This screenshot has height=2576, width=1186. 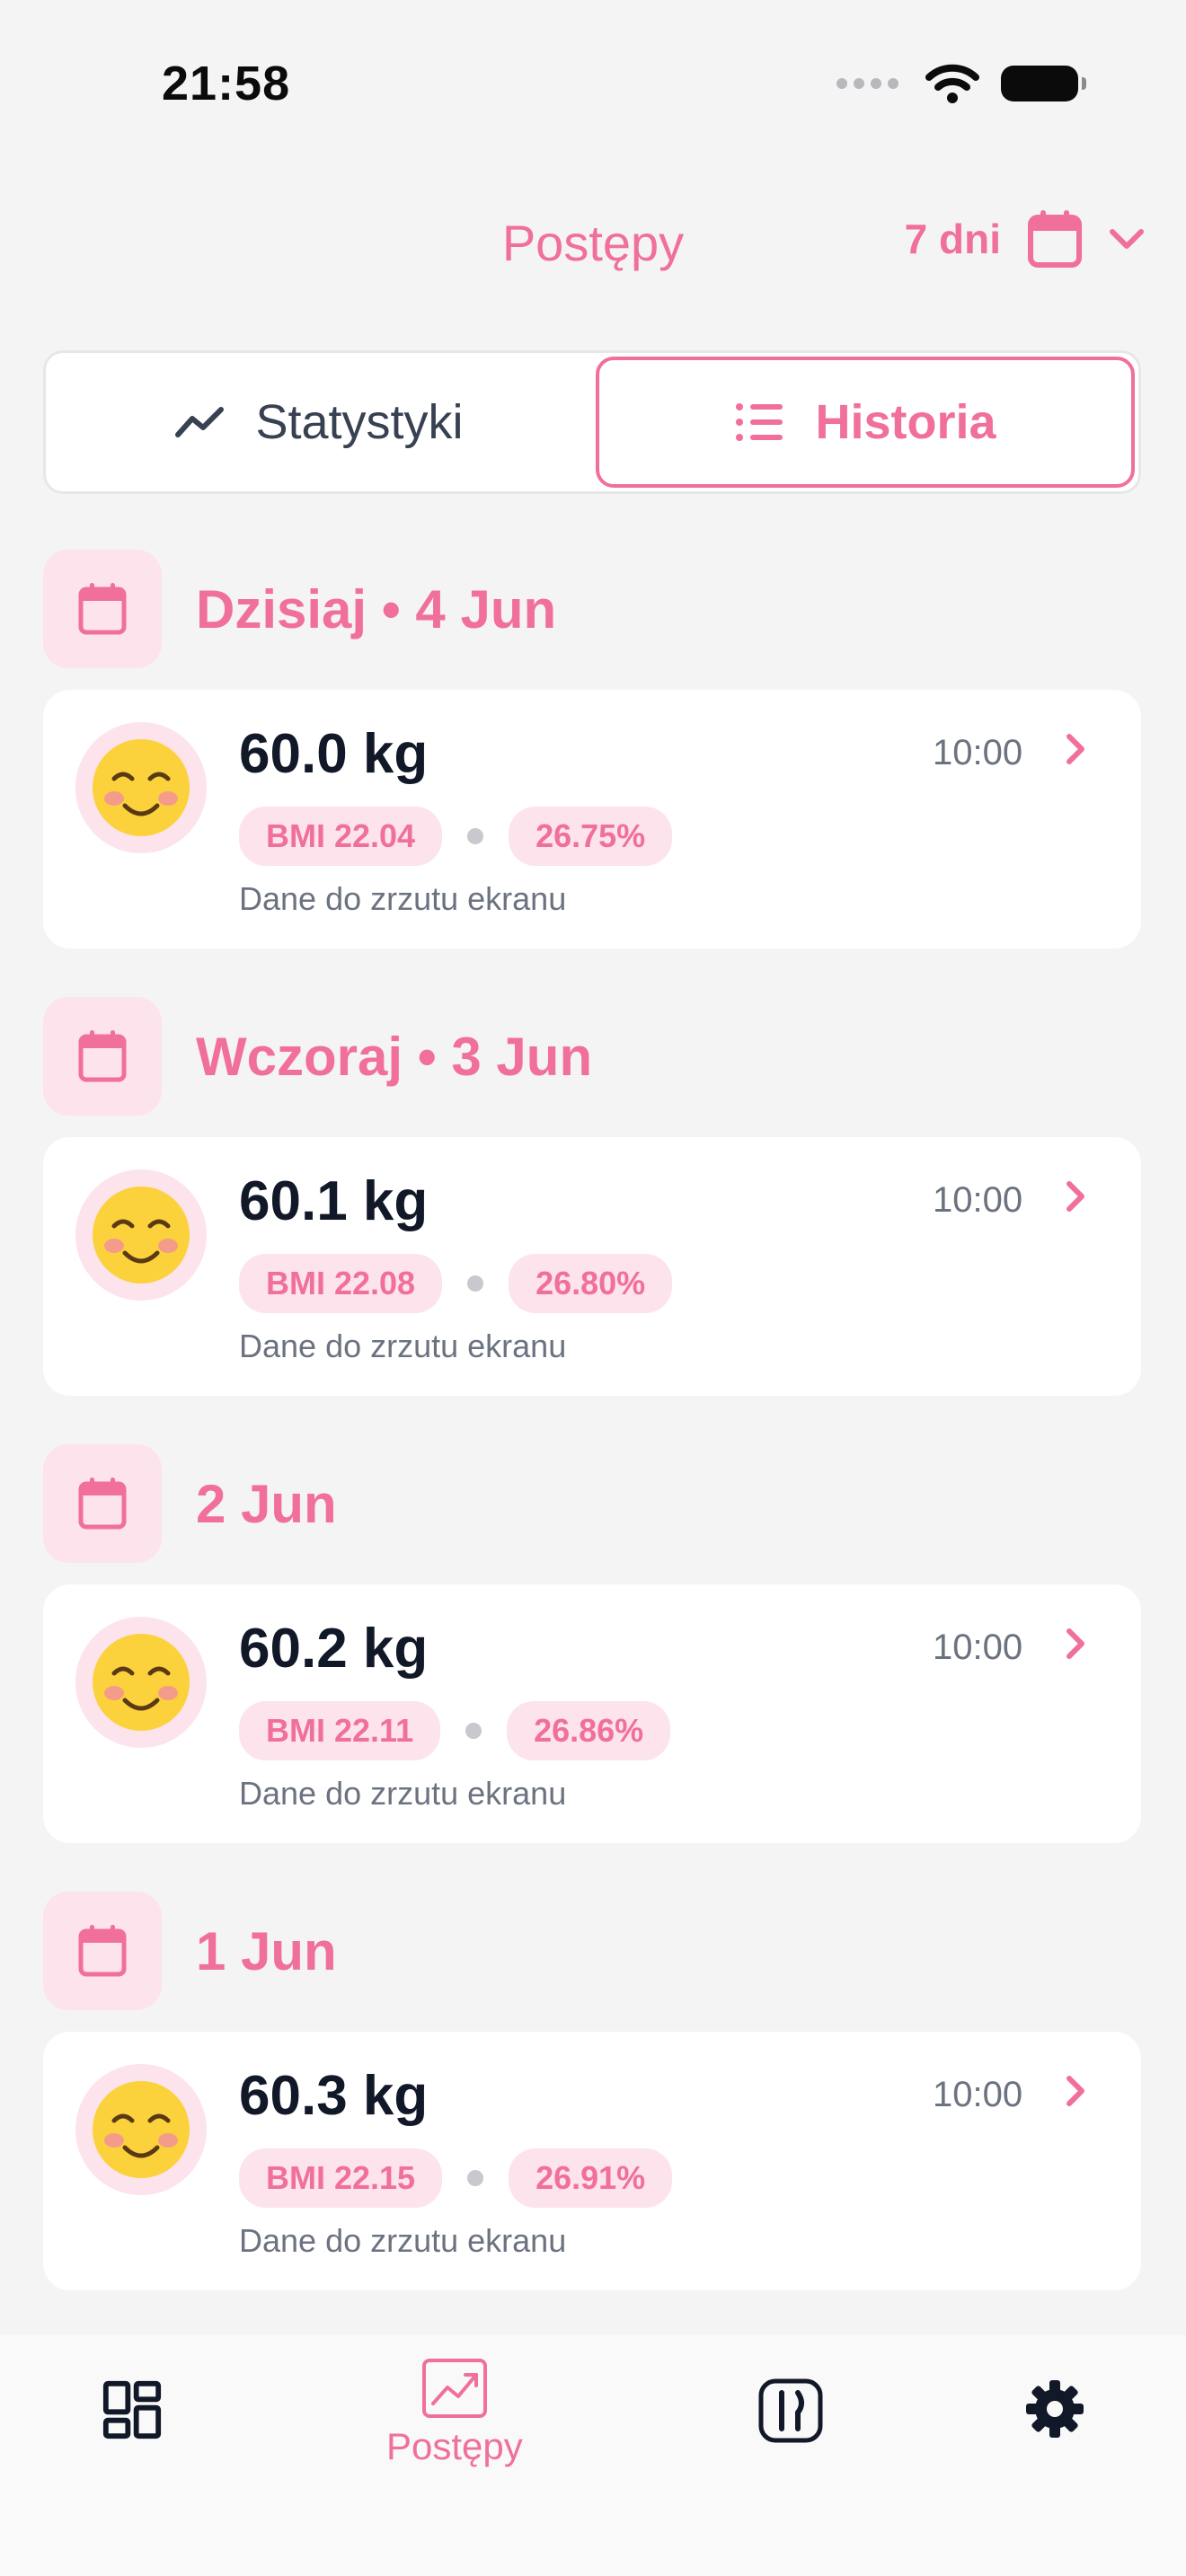 What do you see at coordinates (1127, 239) in the screenshot?
I see `chevron-down-icon` at bounding box center [1127, 239].